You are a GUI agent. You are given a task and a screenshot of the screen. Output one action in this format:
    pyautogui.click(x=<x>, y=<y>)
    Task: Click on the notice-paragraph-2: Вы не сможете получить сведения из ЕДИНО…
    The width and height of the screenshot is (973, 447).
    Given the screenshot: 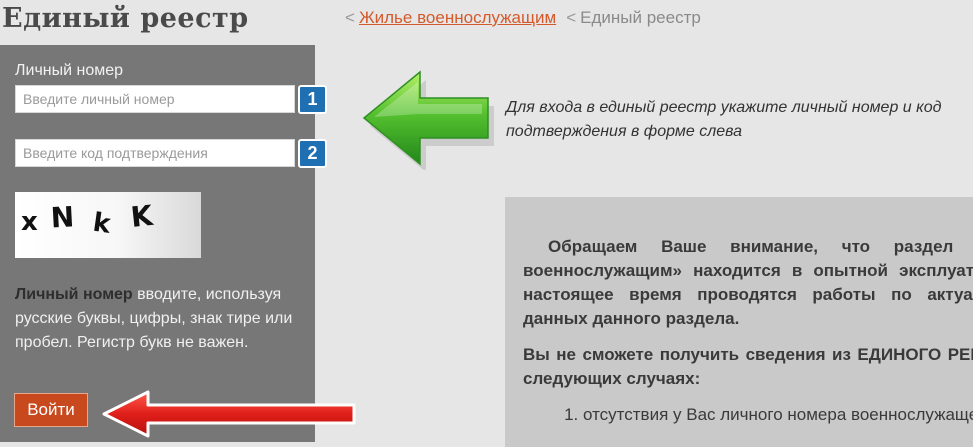 What is the action you would take?
    pyautogui.click(x=748, y=366)
    